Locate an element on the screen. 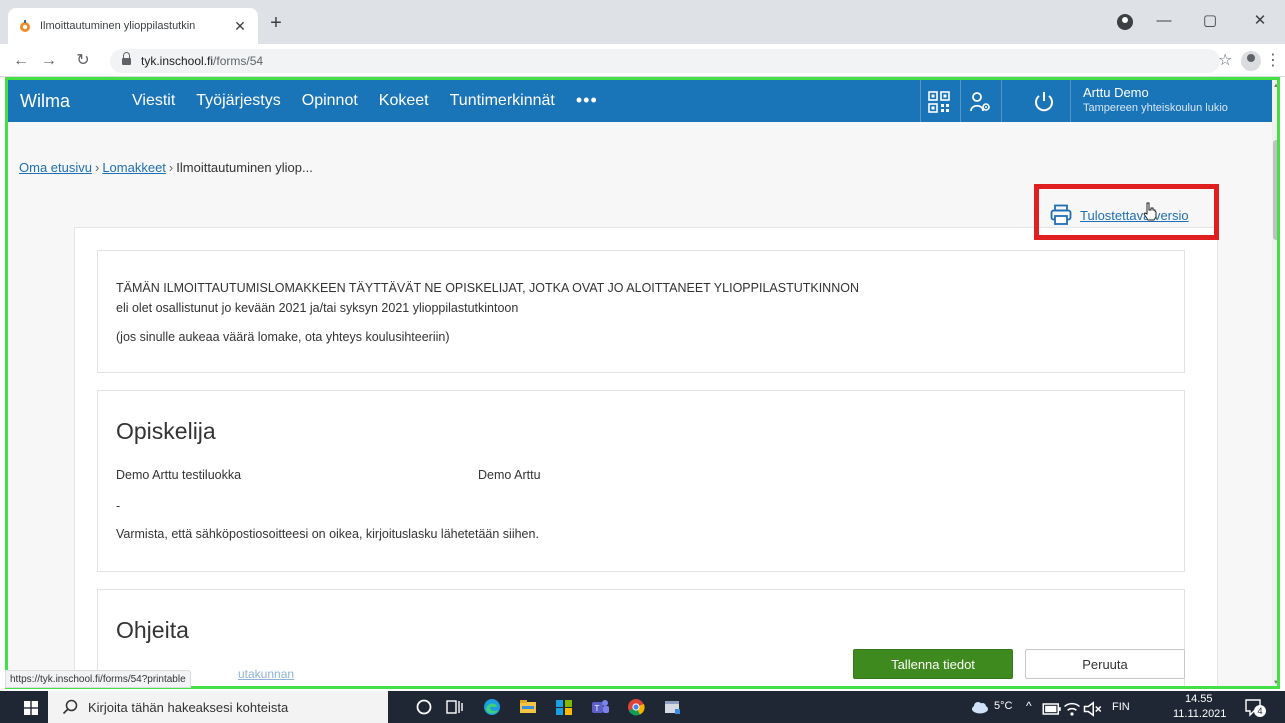 The height and width of the screenshot is (723, 1285). speaker-muted-icon is located at coordinates (1092, 709).